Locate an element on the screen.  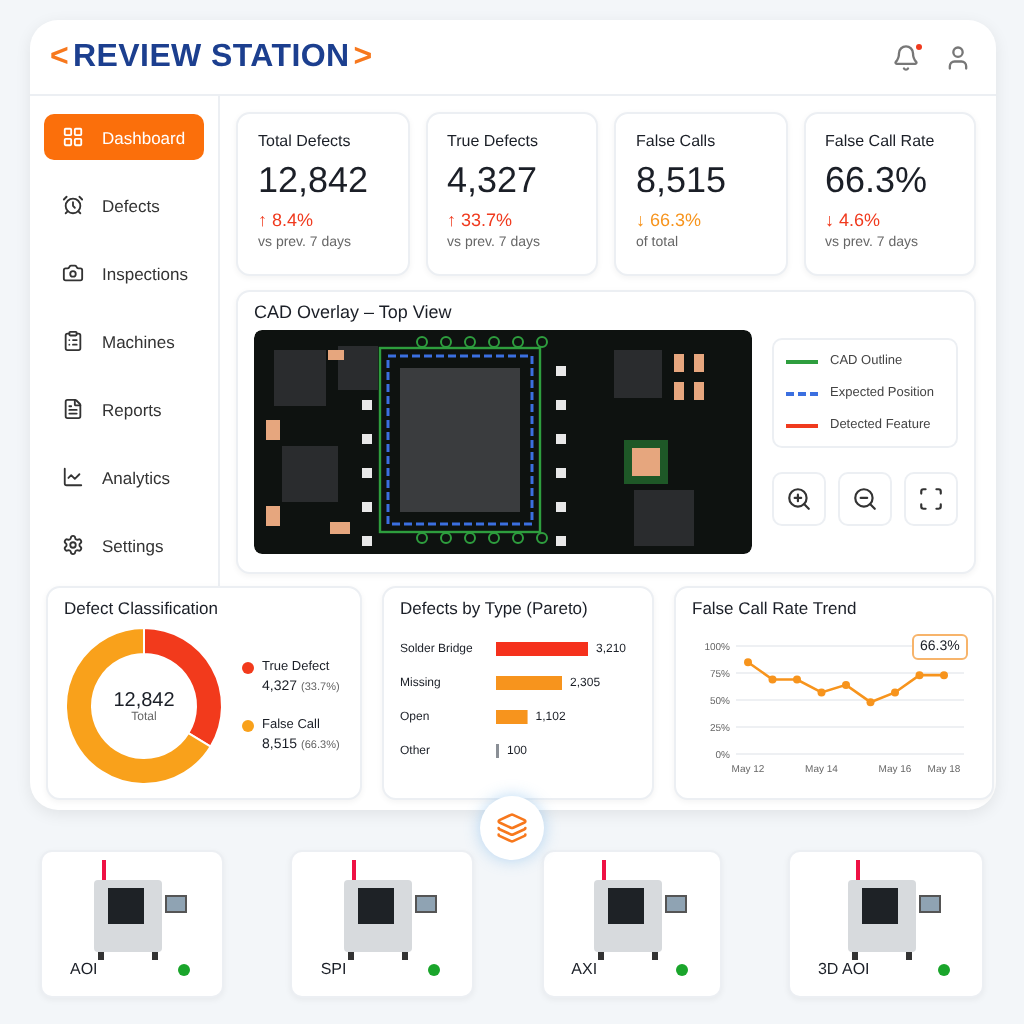
kpi-title: False Calls is located at coordinates (677, 141).